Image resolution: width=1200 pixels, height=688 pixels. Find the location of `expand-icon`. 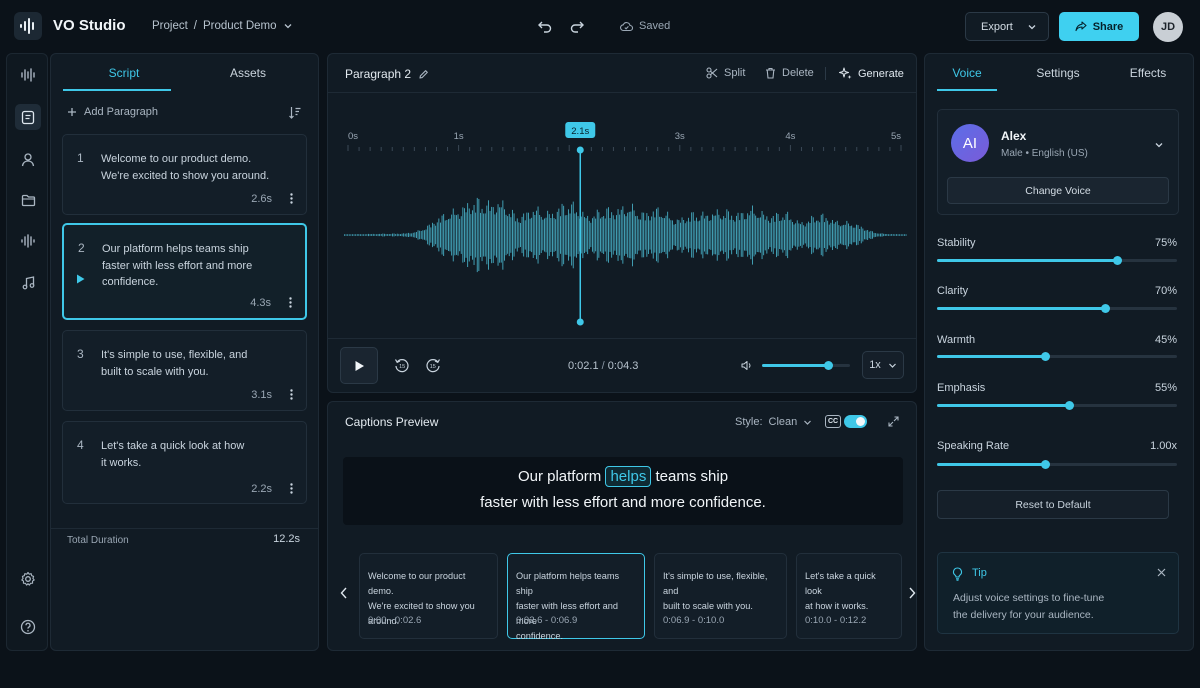

expand-icon is located at coordinates (893, 421).